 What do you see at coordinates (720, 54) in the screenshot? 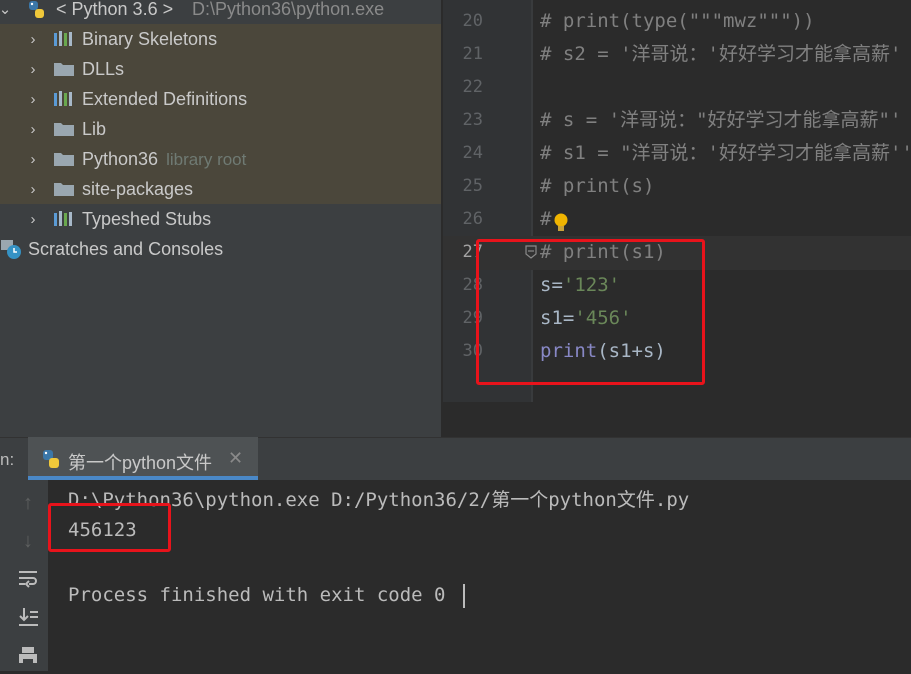
I see `code-line-21: # s2 = '洋哥说：'好好学习才能拿高薪'` at bounding box center [720, 54].